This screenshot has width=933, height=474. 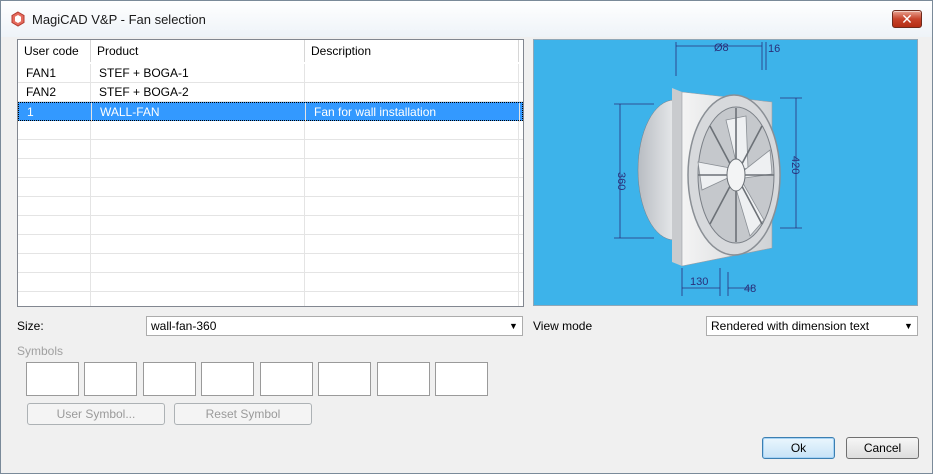 I want to click on ok-button: Ok, so click(x=798, y=448).